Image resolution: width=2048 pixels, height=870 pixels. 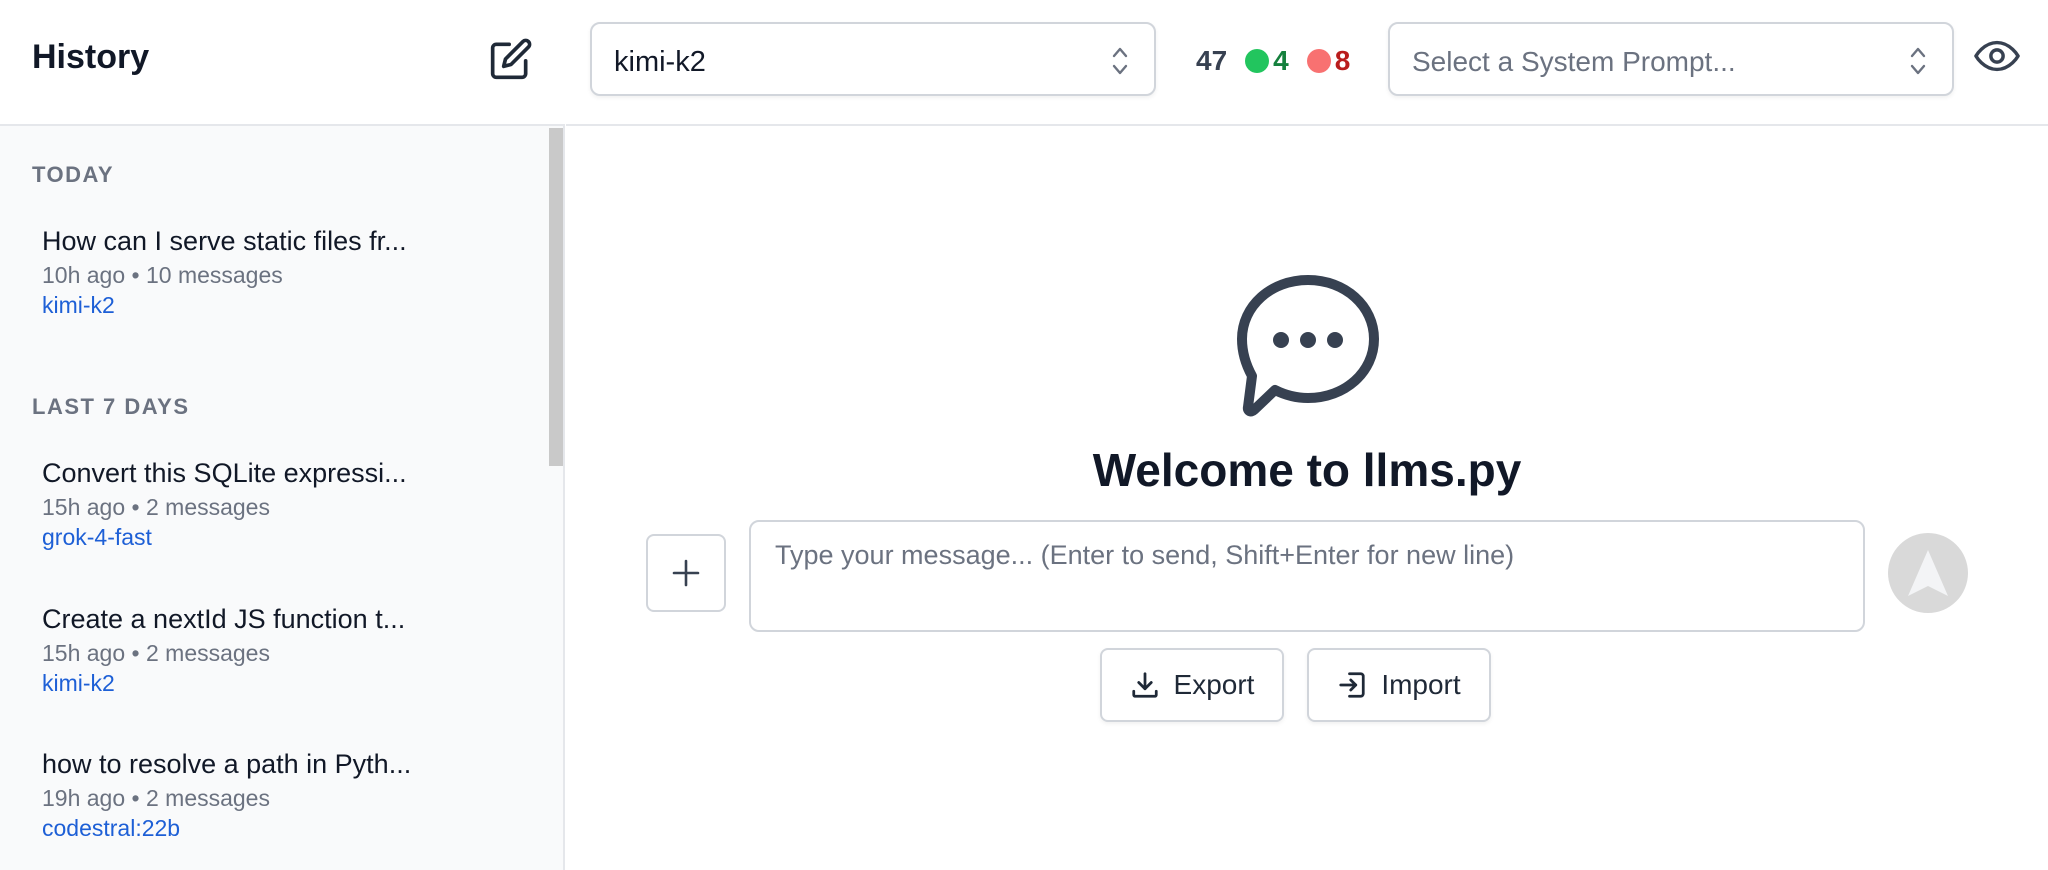 I want to click on export-button: Export, so click(x=1192, y=685).